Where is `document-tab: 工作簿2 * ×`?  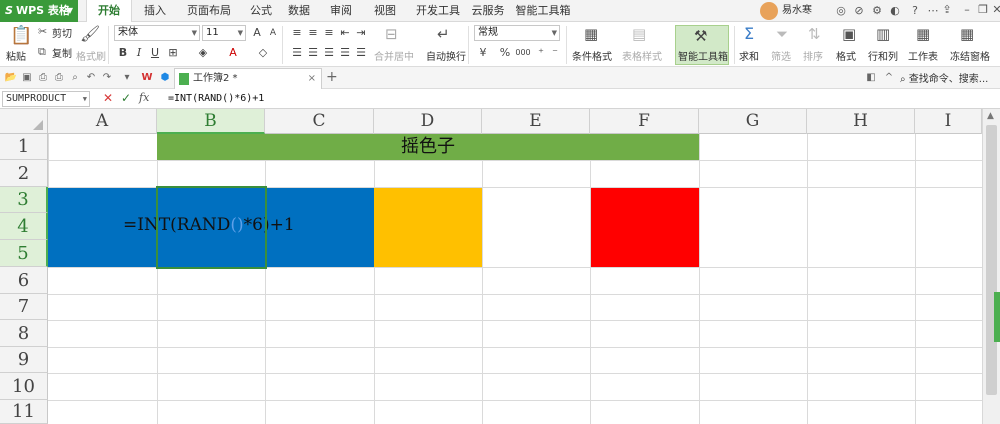
document-tab: 工作簿2 * × is located at coordinates (248, 78).